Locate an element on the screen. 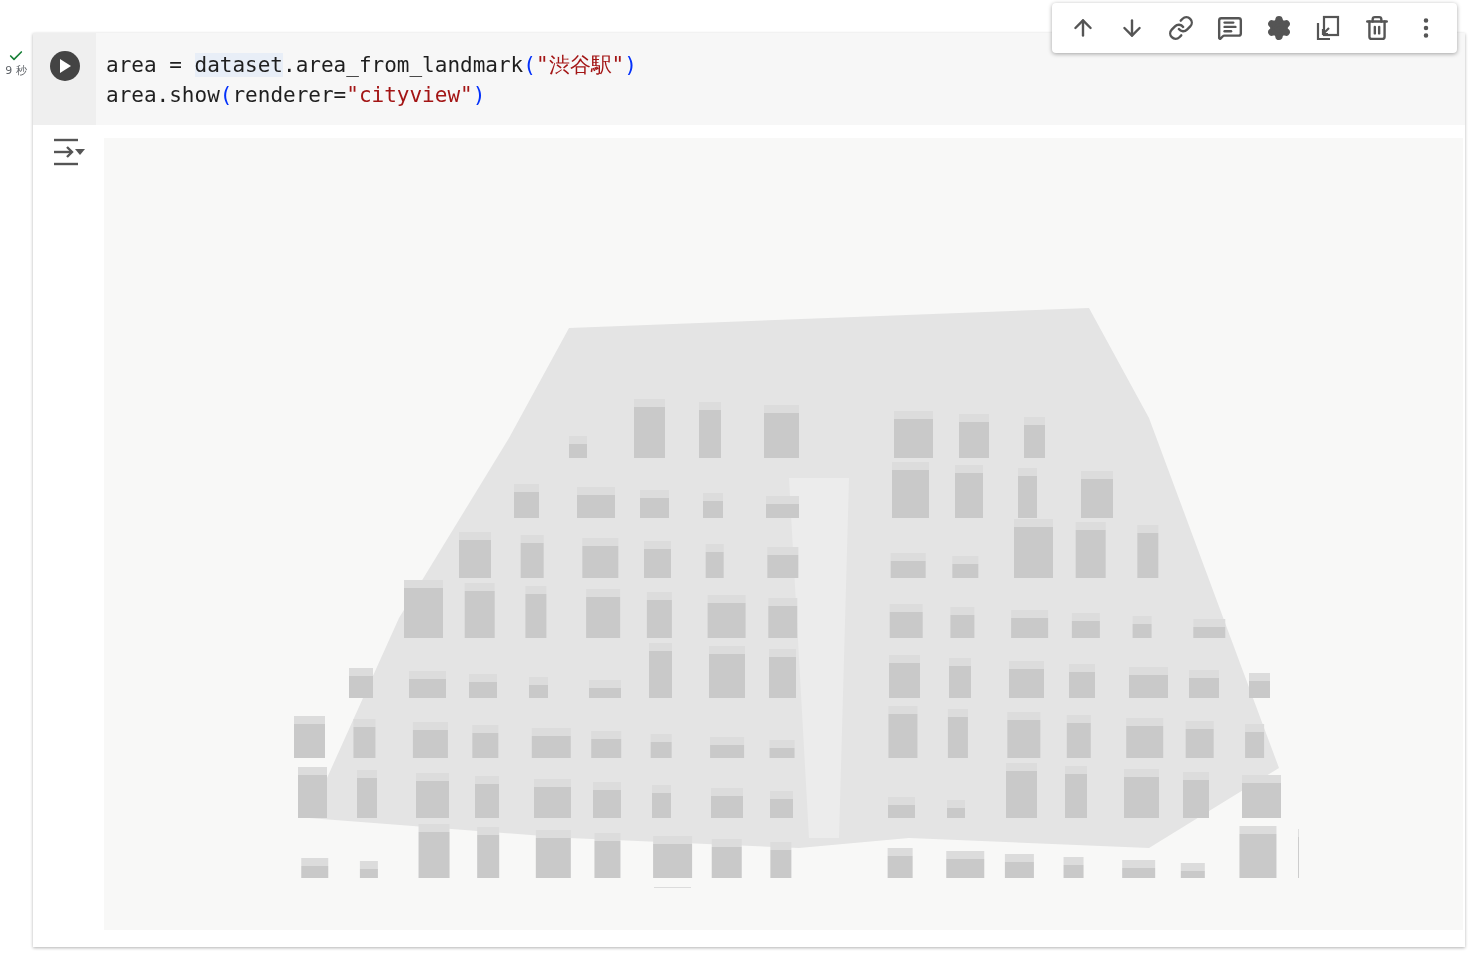 The width and height of the screenshot is (1470, 956). execution-duration: 9 秒 is located at coordinates (16, 71).